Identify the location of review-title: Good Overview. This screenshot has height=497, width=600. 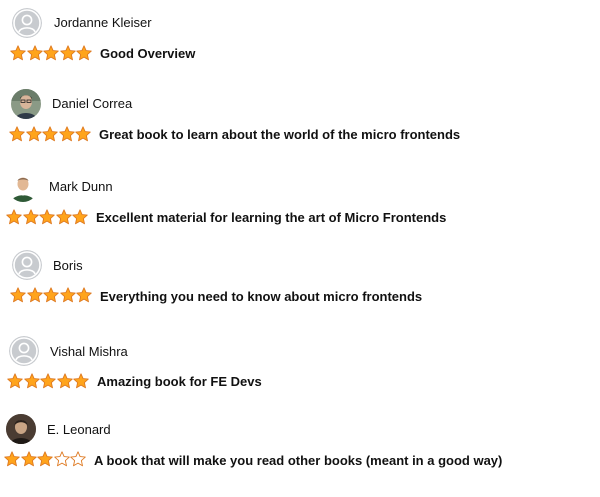
(147, 53).